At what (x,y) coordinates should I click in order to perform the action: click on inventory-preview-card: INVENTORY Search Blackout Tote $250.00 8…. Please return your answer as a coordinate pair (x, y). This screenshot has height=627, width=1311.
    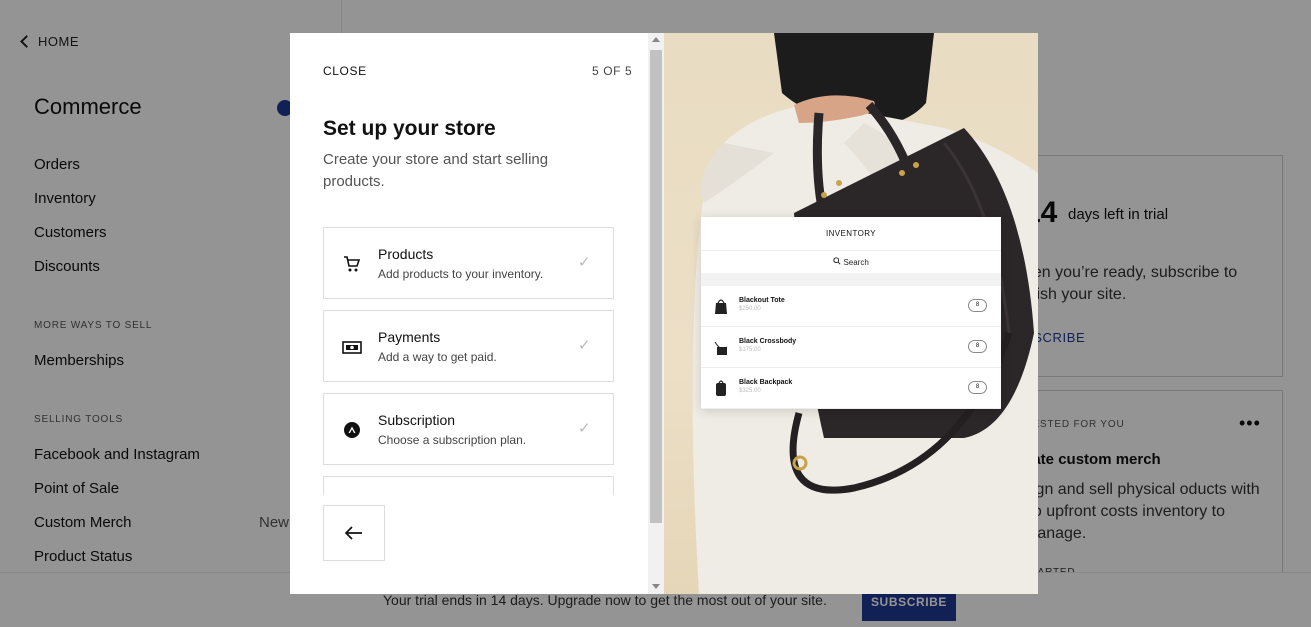
    Looking at the image, I should click on (851, 313).